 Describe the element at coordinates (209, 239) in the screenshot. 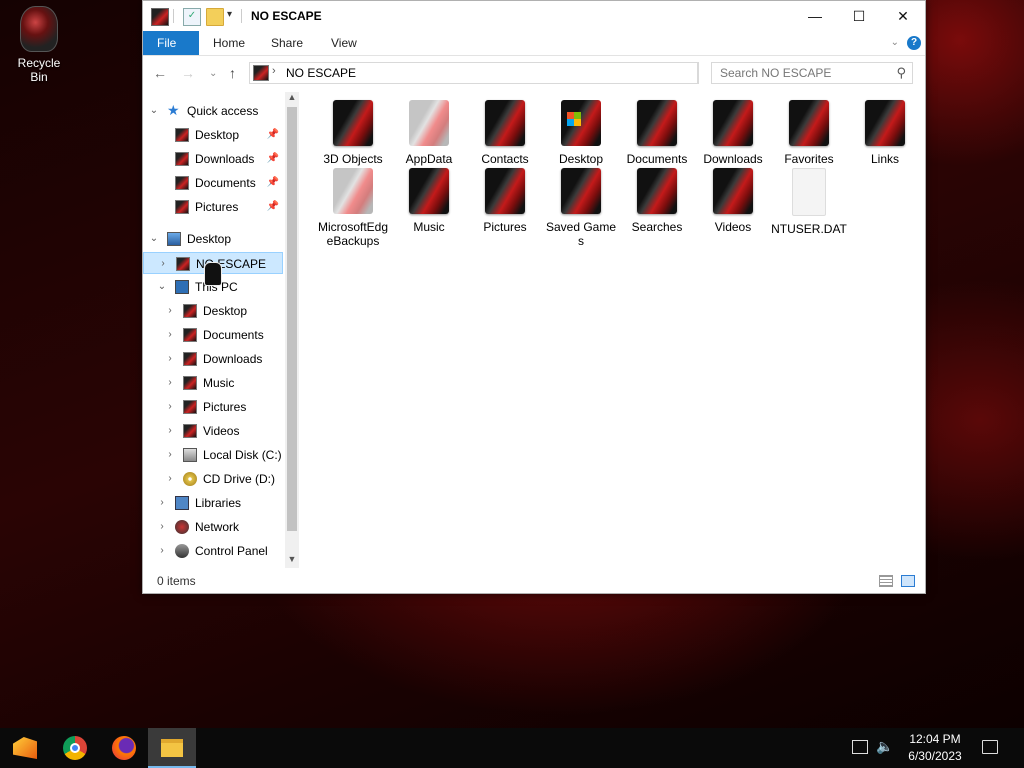

I see `nav-tree-label: Desktop` at that location.